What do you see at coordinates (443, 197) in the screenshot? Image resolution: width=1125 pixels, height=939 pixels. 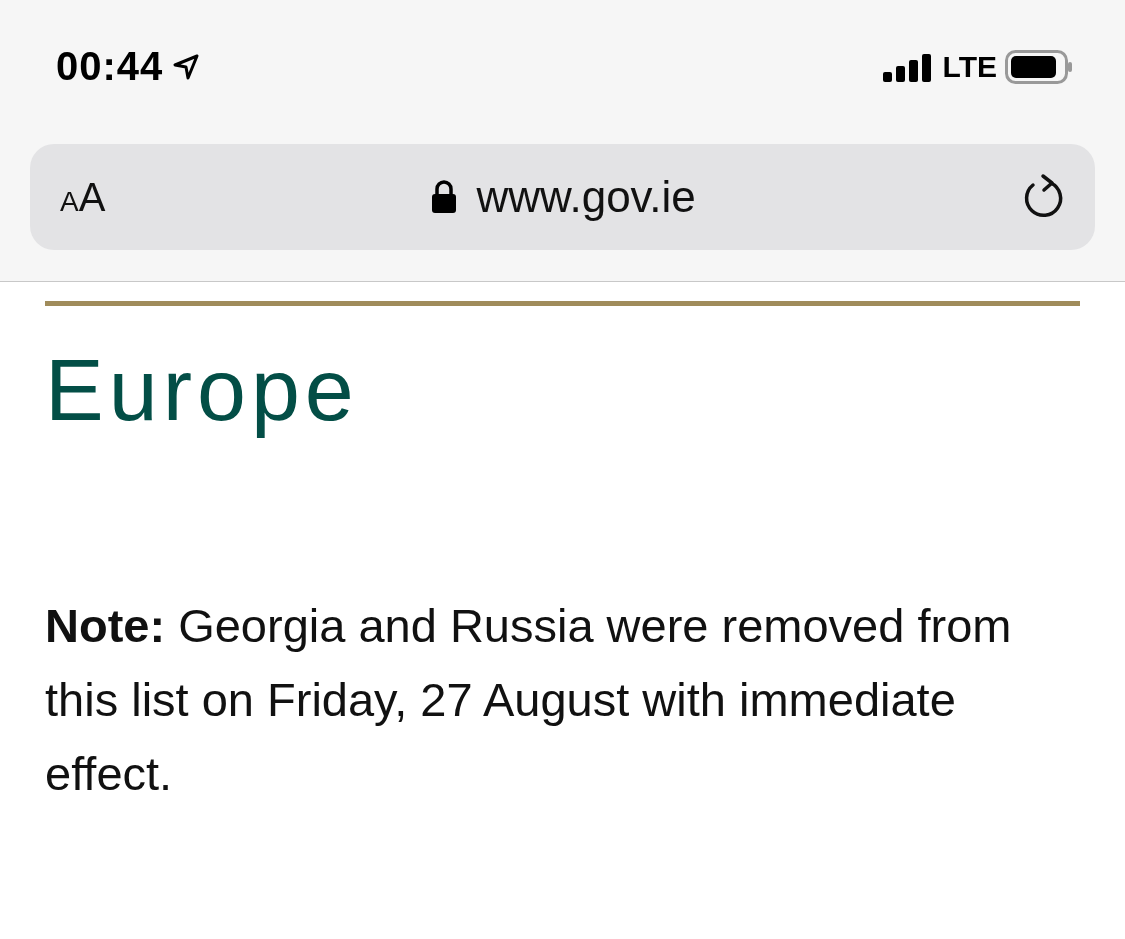 I see `lock-icon` at bounding box center [443, 197].